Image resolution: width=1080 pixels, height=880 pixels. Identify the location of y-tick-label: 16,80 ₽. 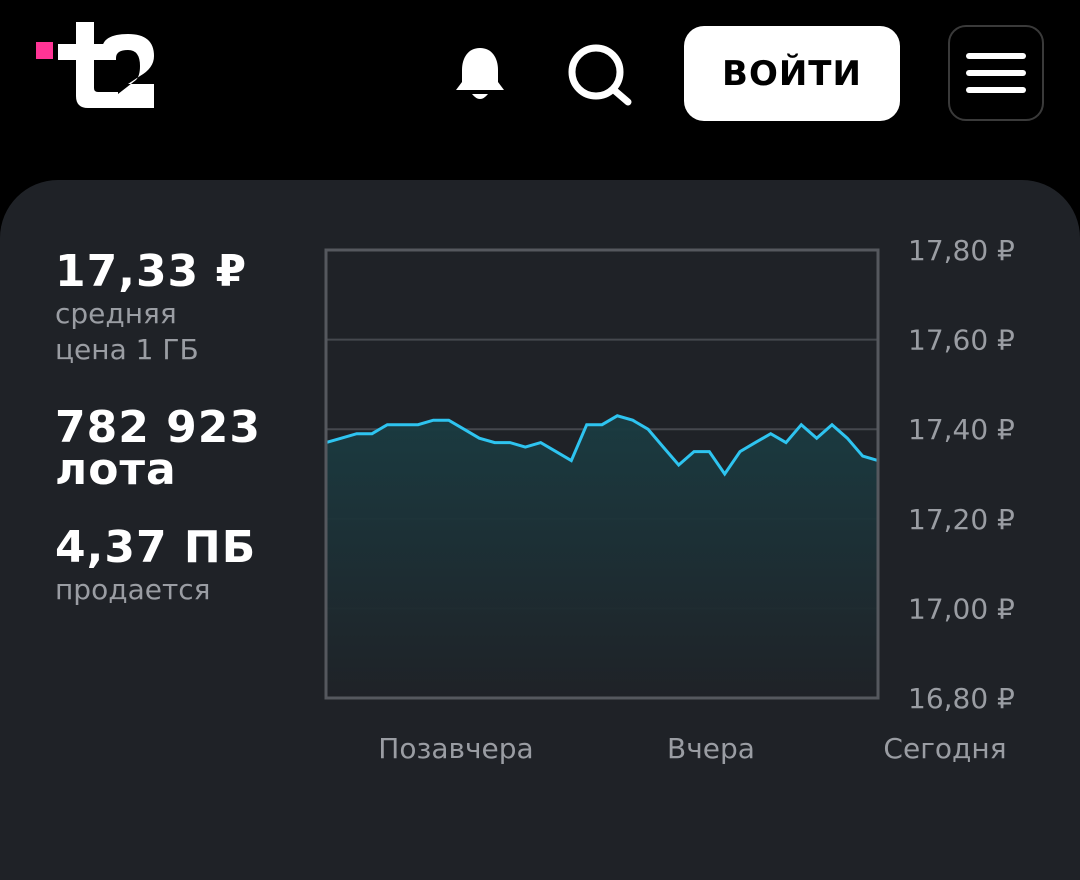
(961, 698).